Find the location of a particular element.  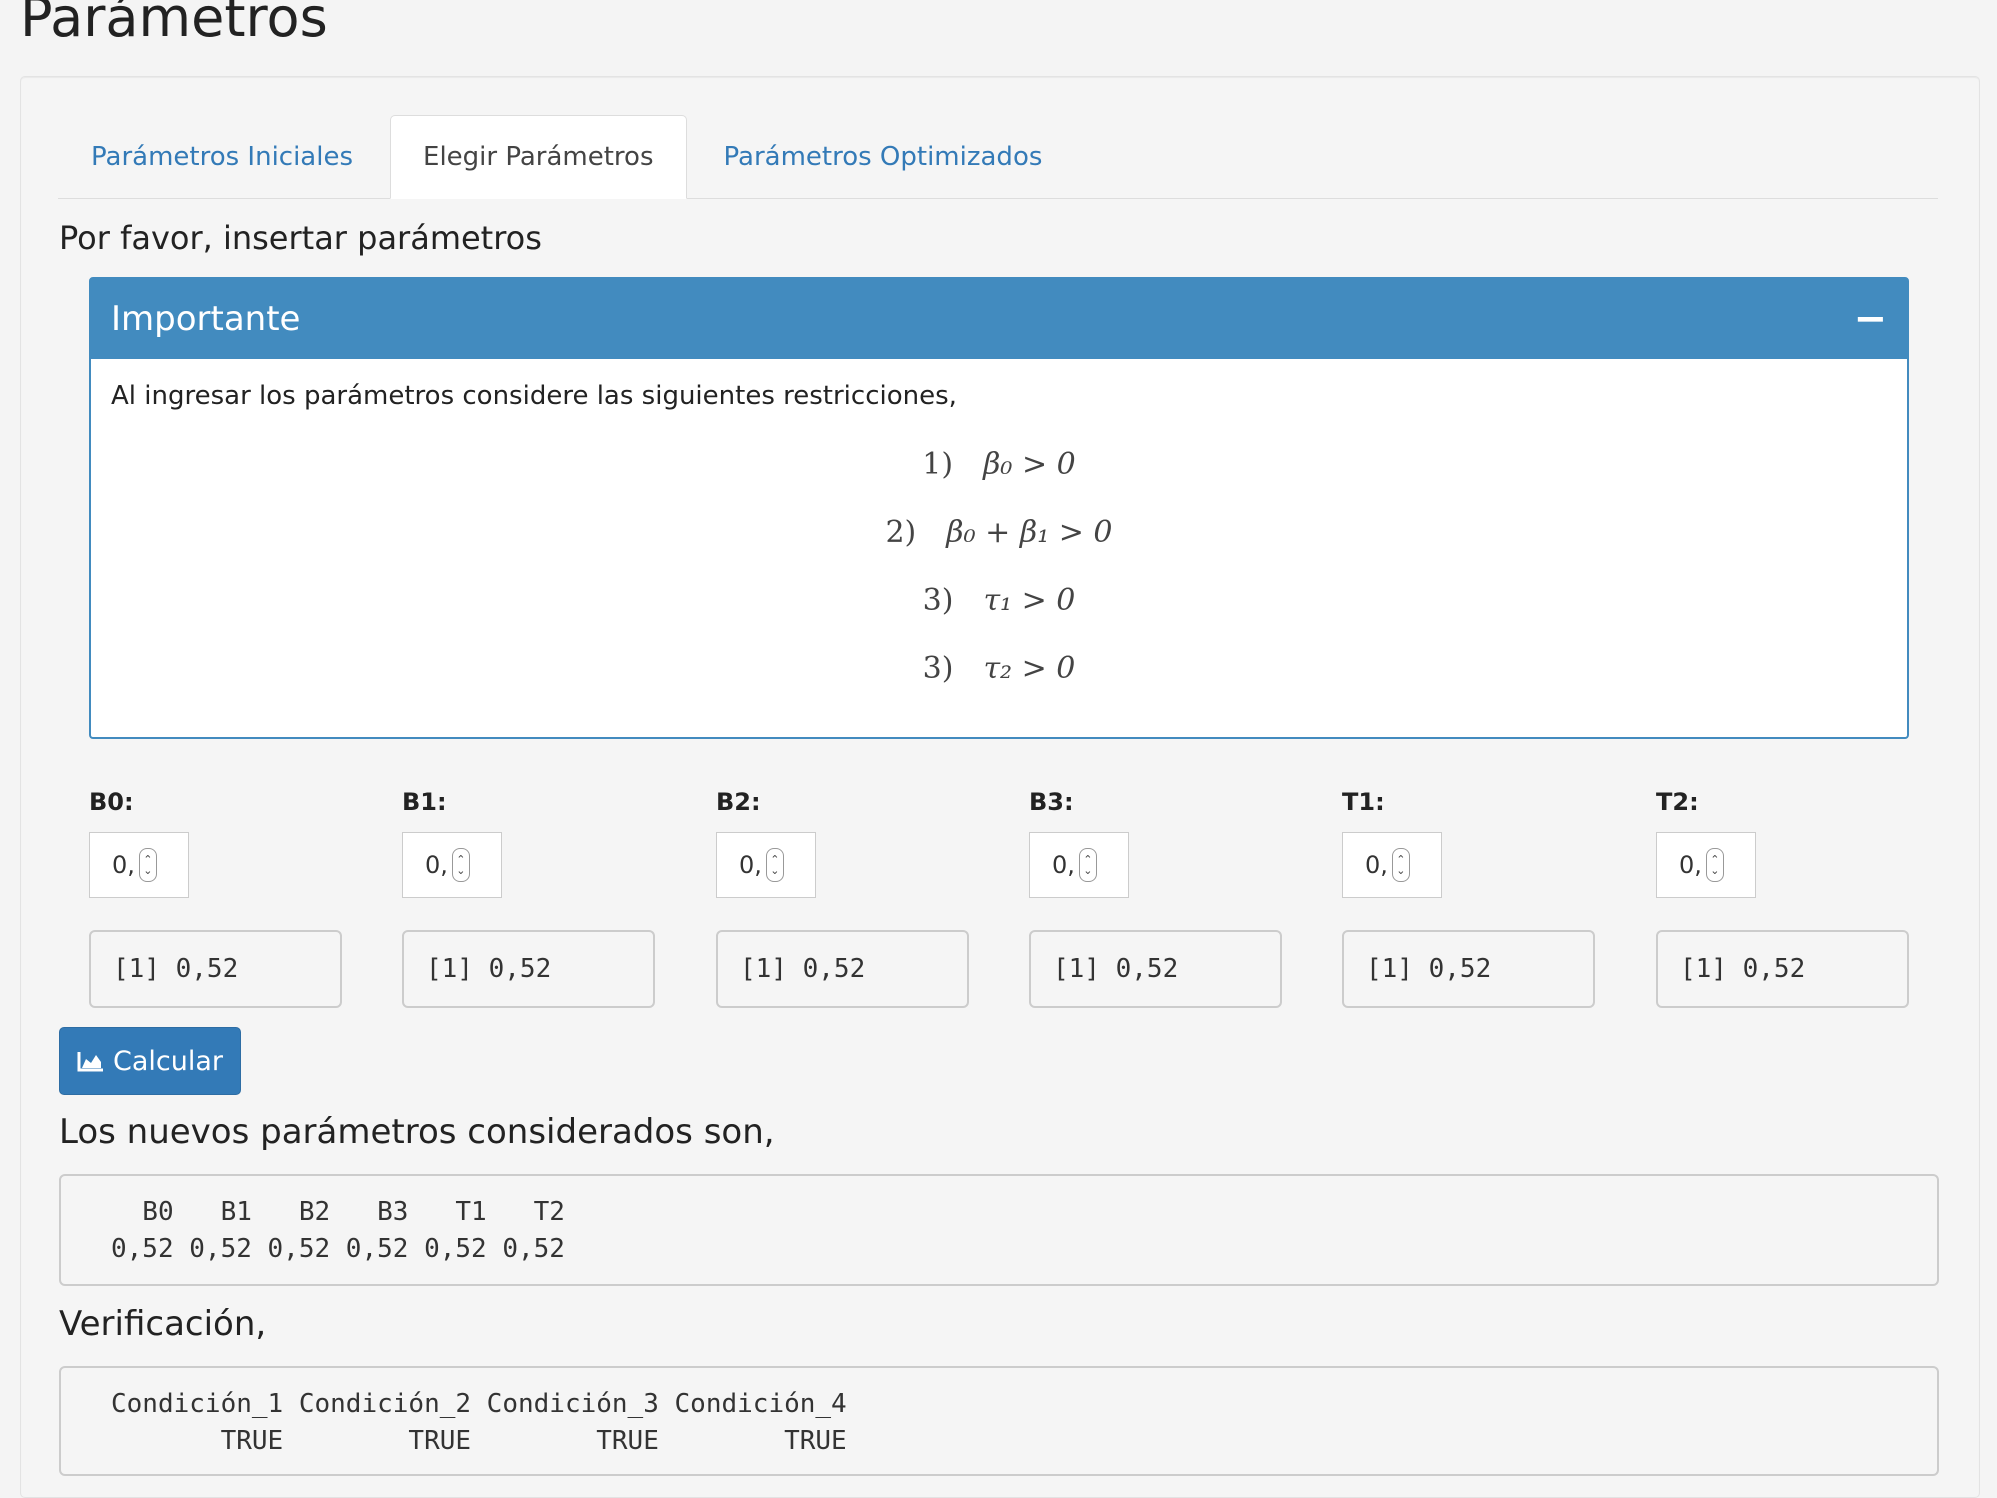

param-label: B2: is located at coordinates (738, 802).